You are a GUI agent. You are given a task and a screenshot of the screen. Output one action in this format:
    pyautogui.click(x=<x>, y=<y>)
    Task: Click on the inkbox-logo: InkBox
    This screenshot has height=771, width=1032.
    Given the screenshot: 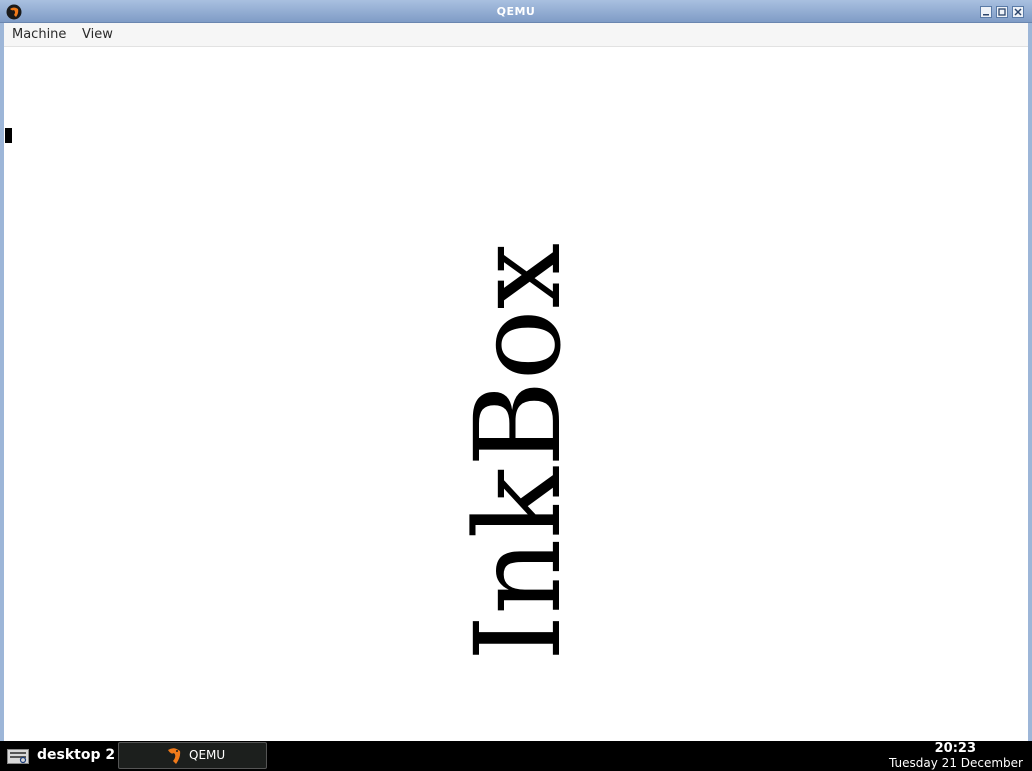 What is the action you would take?
    pyautogui.click(x=518, y=452)
    